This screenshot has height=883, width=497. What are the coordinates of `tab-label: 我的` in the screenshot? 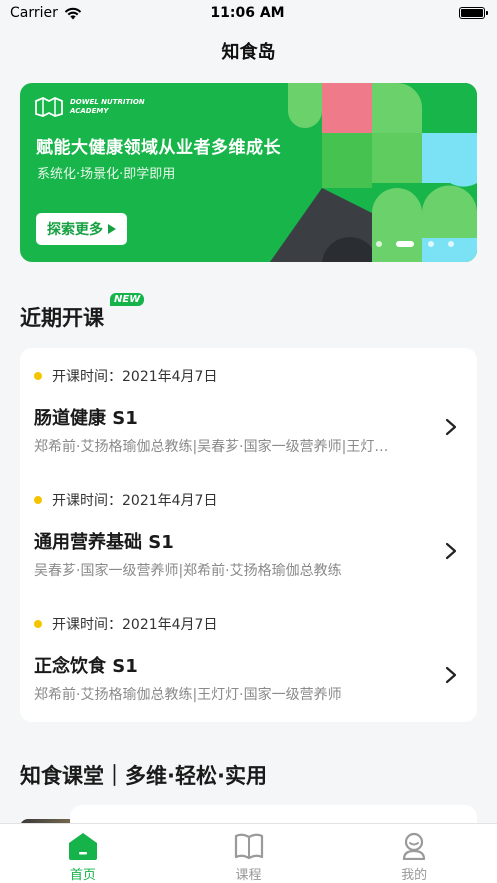 It's located at (414, 875).